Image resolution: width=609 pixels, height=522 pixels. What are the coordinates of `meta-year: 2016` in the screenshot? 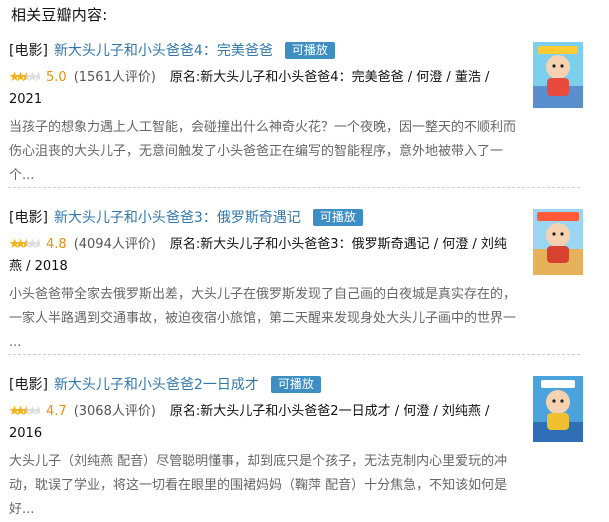 It's located at (26, 433).